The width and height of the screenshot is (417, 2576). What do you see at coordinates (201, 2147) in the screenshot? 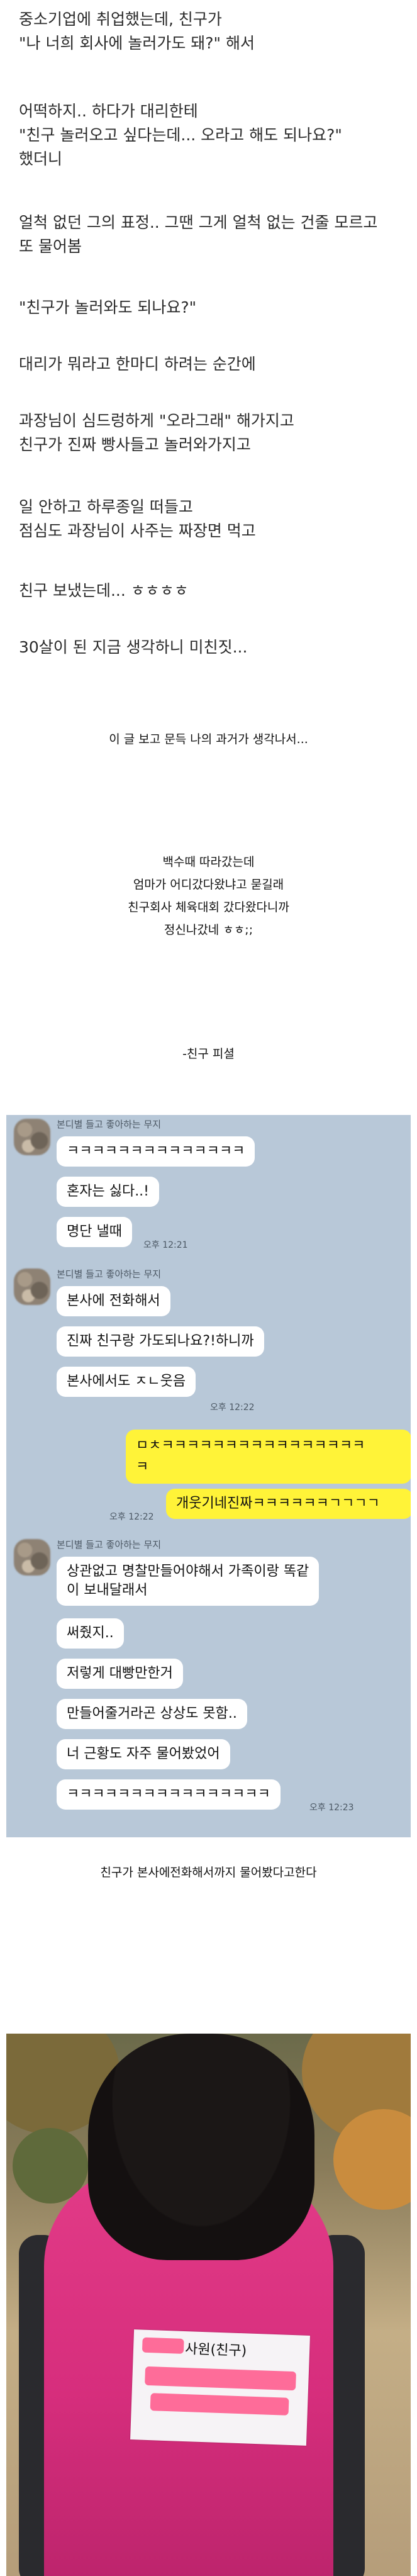
I see `hair` at bounding box center [201, 2147].